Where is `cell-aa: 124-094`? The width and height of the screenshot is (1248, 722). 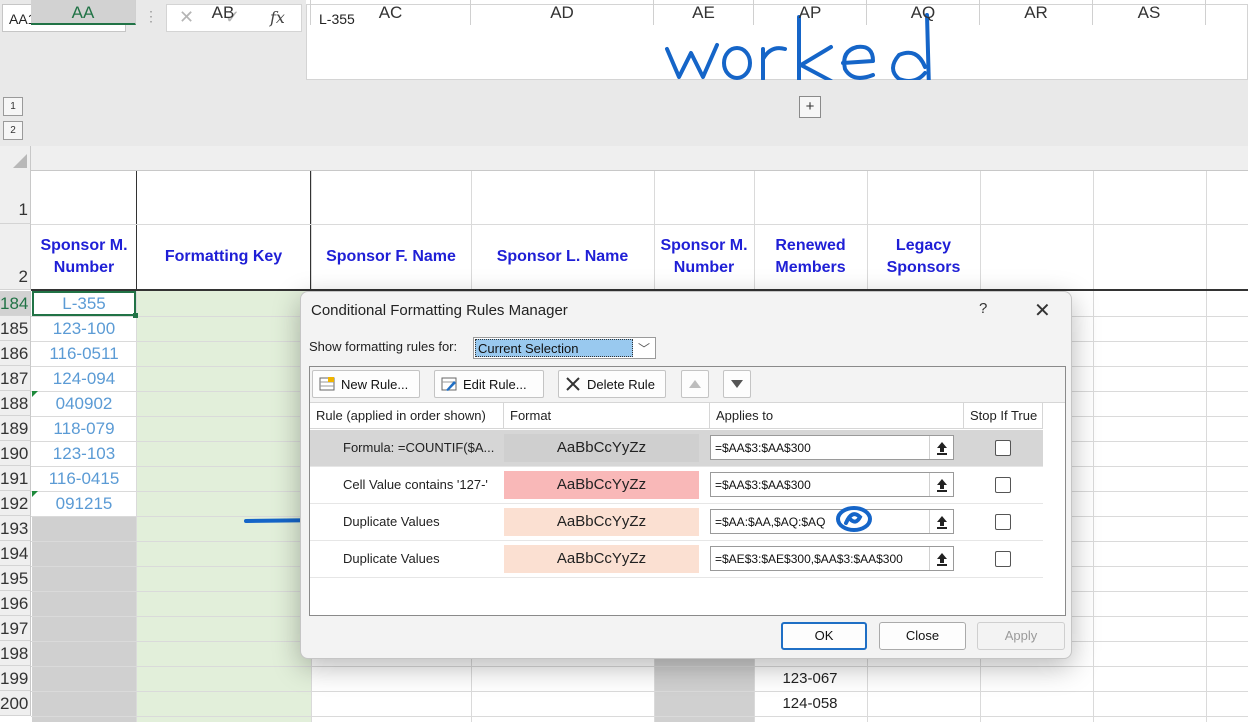 cell-aa: 124-094 is located at coordinates (84, 378).